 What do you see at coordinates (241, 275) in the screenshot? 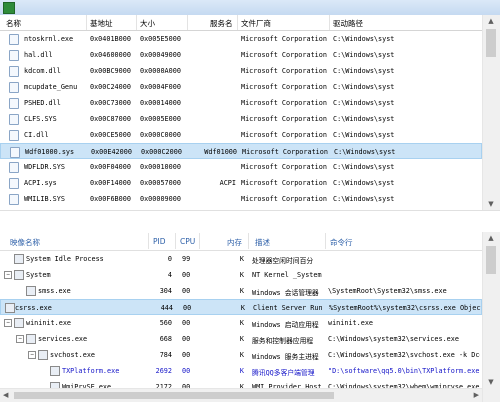
I see `process-row: − System 4 00 K NT Kernel _System` at bounding box center [241, 275].